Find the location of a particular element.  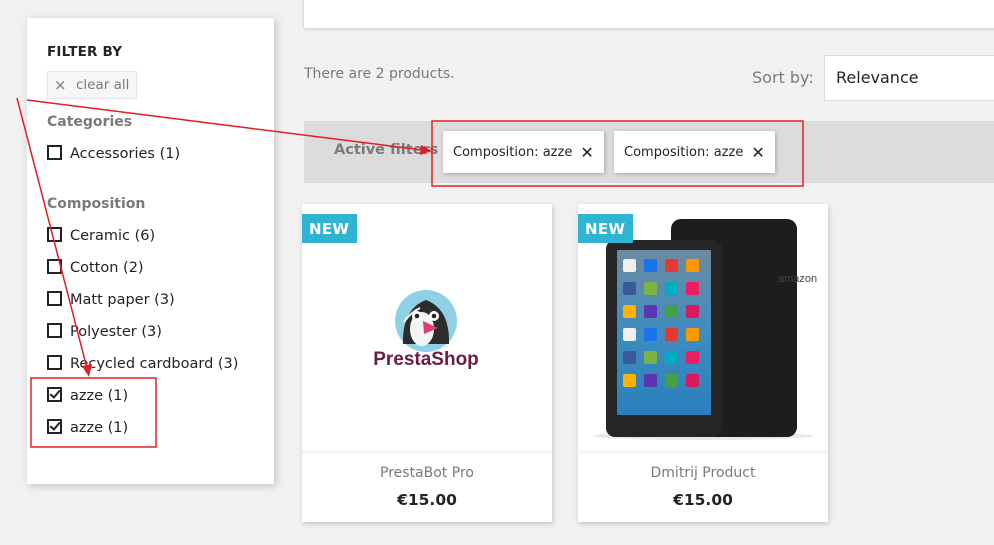

facet-item-accessories: Accessories (1) is located at coordinates (113, 154).